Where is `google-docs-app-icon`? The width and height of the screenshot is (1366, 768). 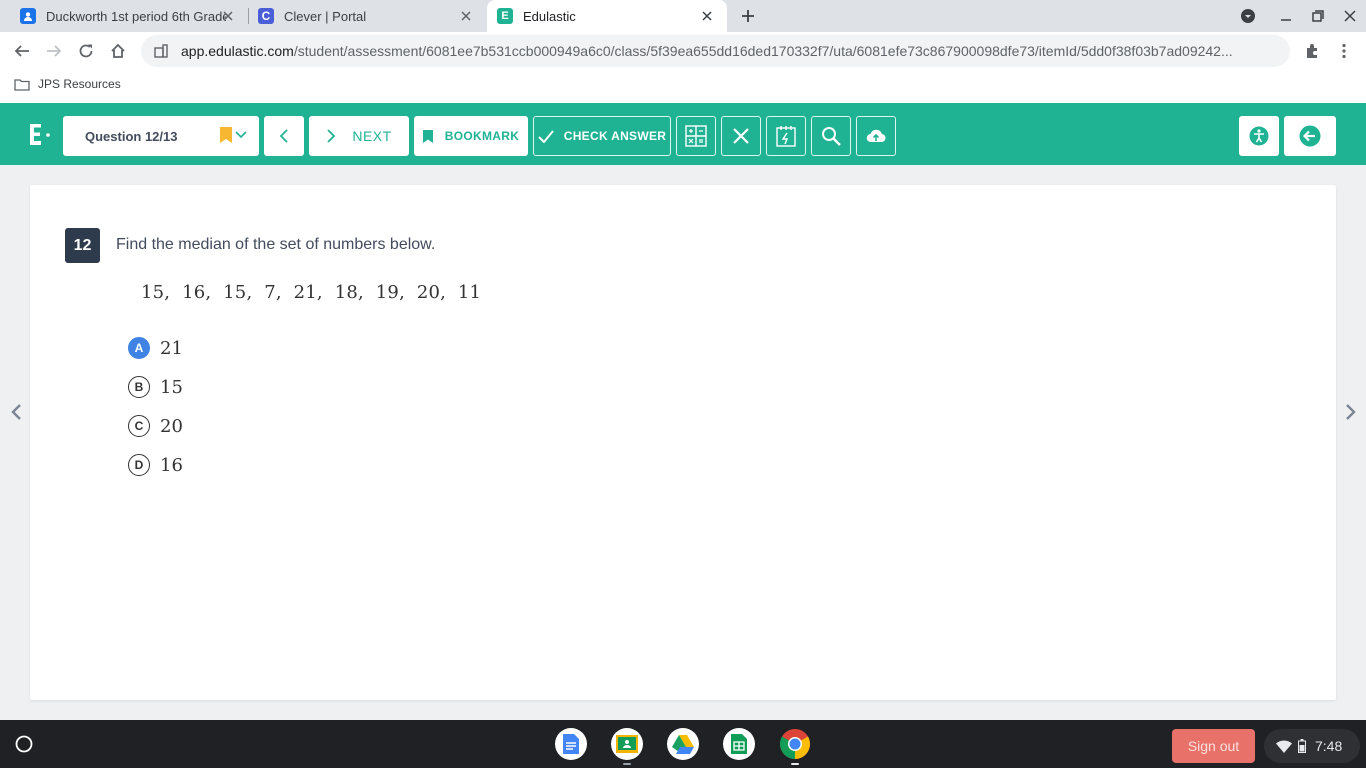
google-docs-app-icon is located at coordinates (571, 744).